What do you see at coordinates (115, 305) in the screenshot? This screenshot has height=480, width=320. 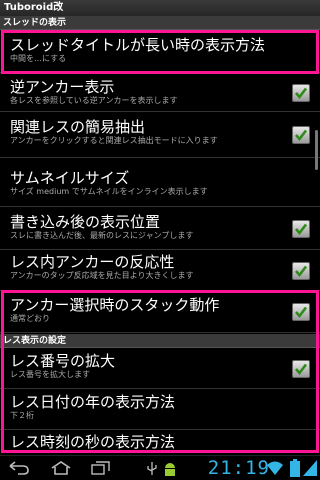 I see `pref-title: アンカー選択時のスタック動作` at bounding box center [115, 305].